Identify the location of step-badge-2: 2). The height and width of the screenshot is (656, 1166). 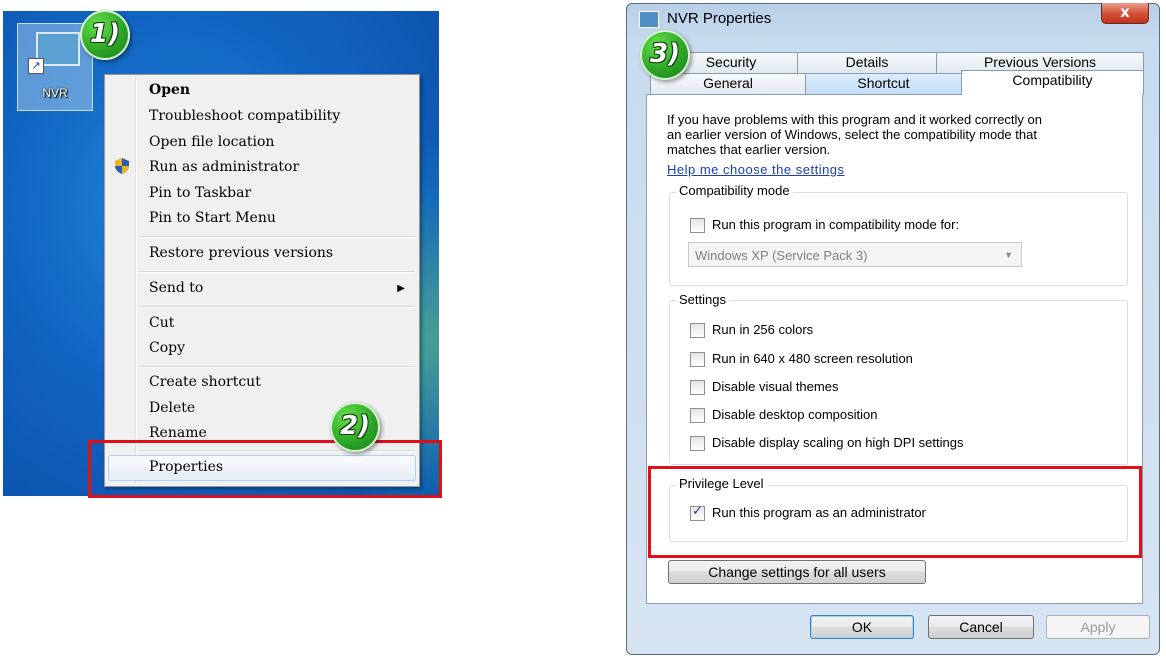
(355, 427).